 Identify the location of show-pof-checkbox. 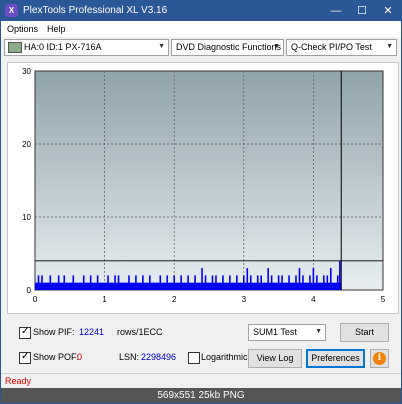
(25, 357).